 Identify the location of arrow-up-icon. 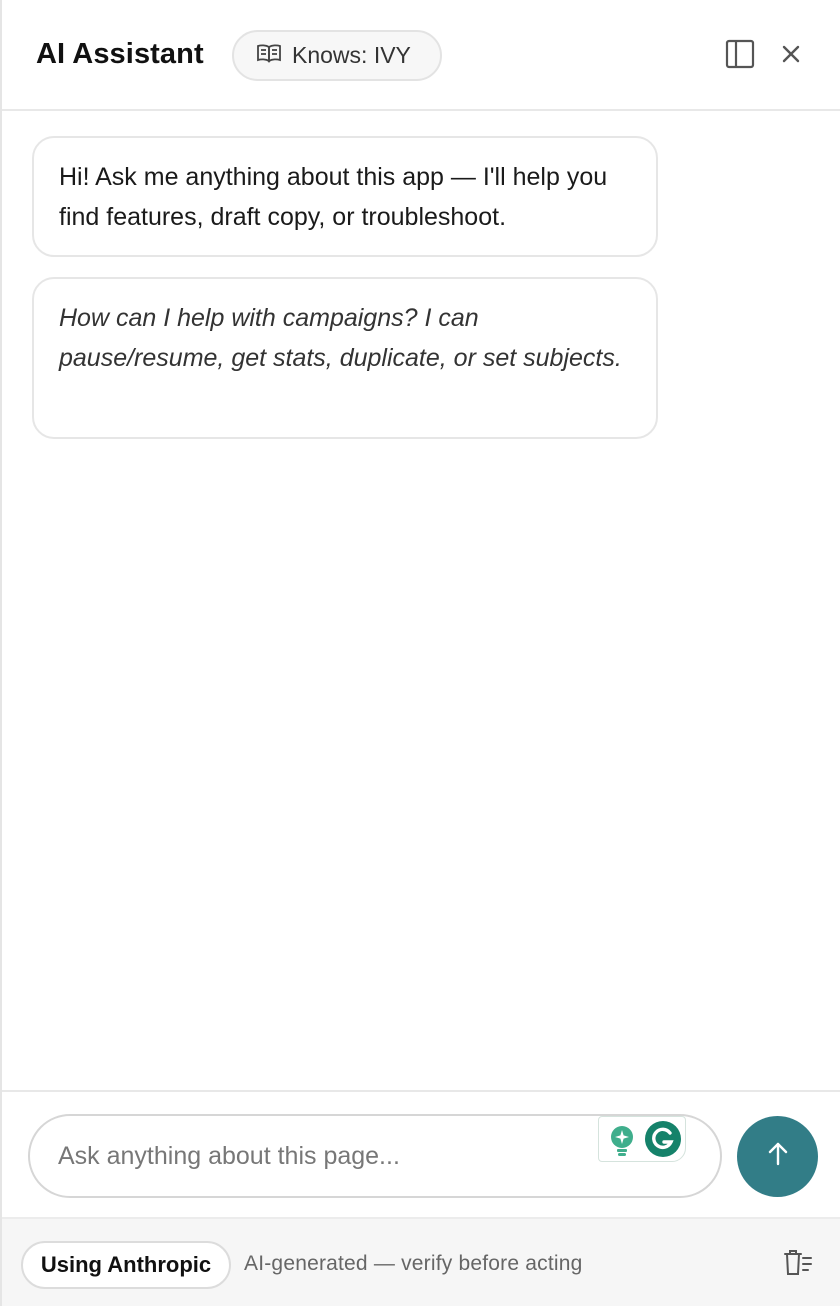
(778, 1156).